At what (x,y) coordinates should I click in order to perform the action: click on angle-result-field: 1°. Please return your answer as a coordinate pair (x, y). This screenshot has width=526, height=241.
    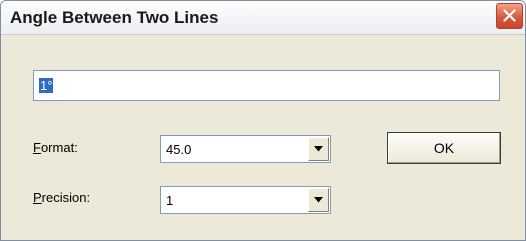
    Looking at the image, I should click on (266, 85).